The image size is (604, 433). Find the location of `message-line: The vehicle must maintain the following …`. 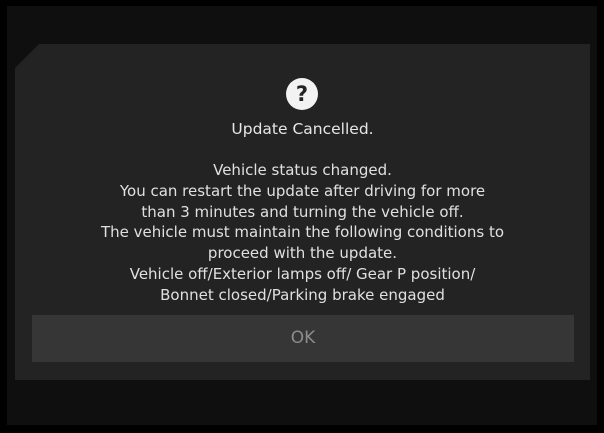

message-line: The vehicle must maintain the following … is located at coordinates (302, 232).